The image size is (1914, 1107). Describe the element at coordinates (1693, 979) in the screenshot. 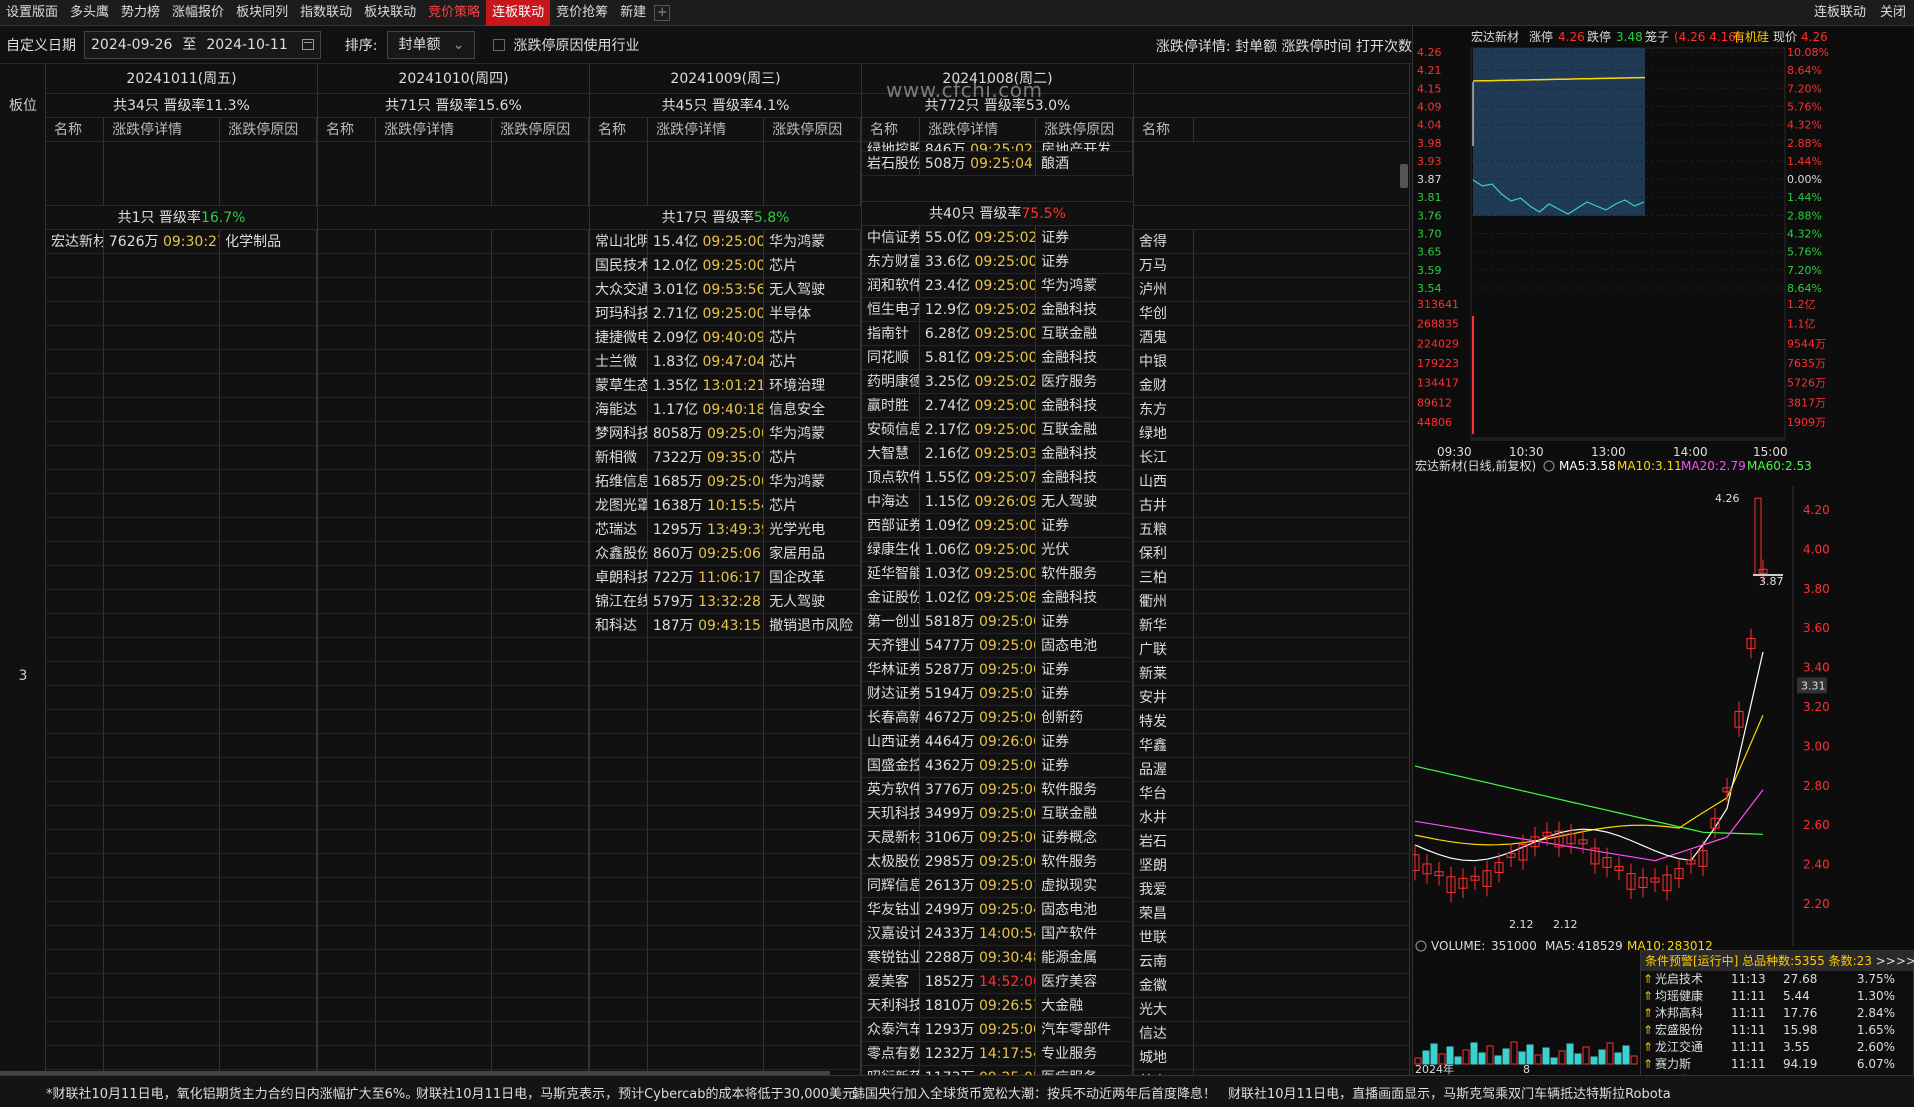

I see `alert-stock: 光启技术` at that location.